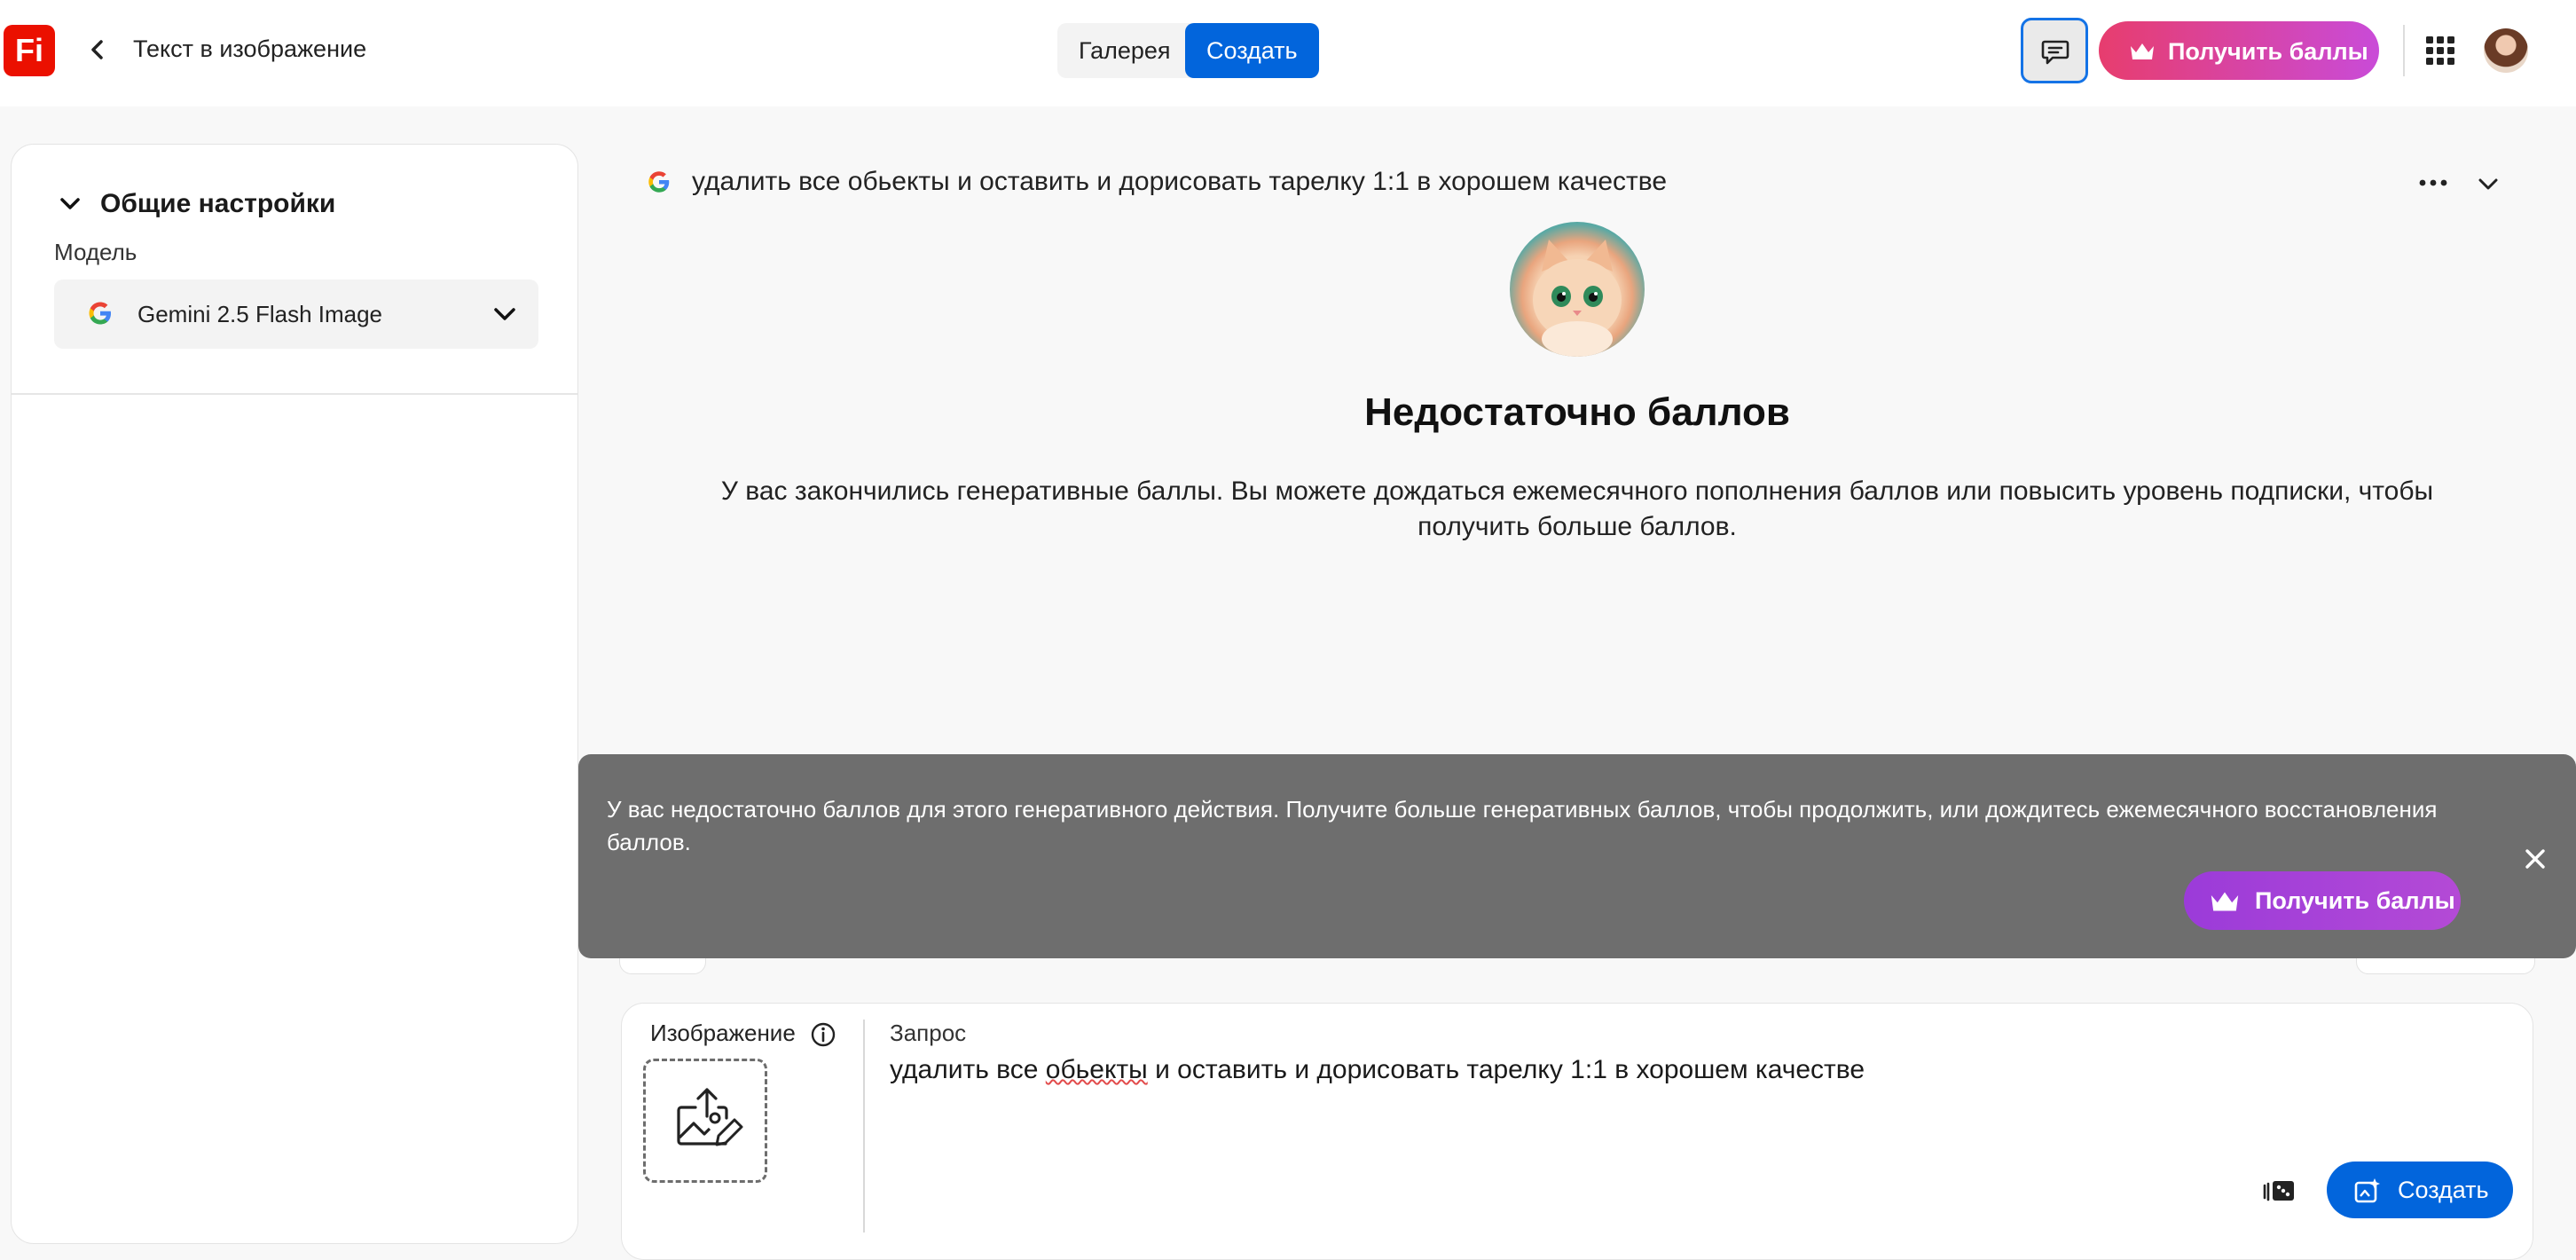 The width and height of the screenshot is (2576, 1260). I want to click on model-dropdown: Gemini 2.5 Flash Image, so click(296, 314).